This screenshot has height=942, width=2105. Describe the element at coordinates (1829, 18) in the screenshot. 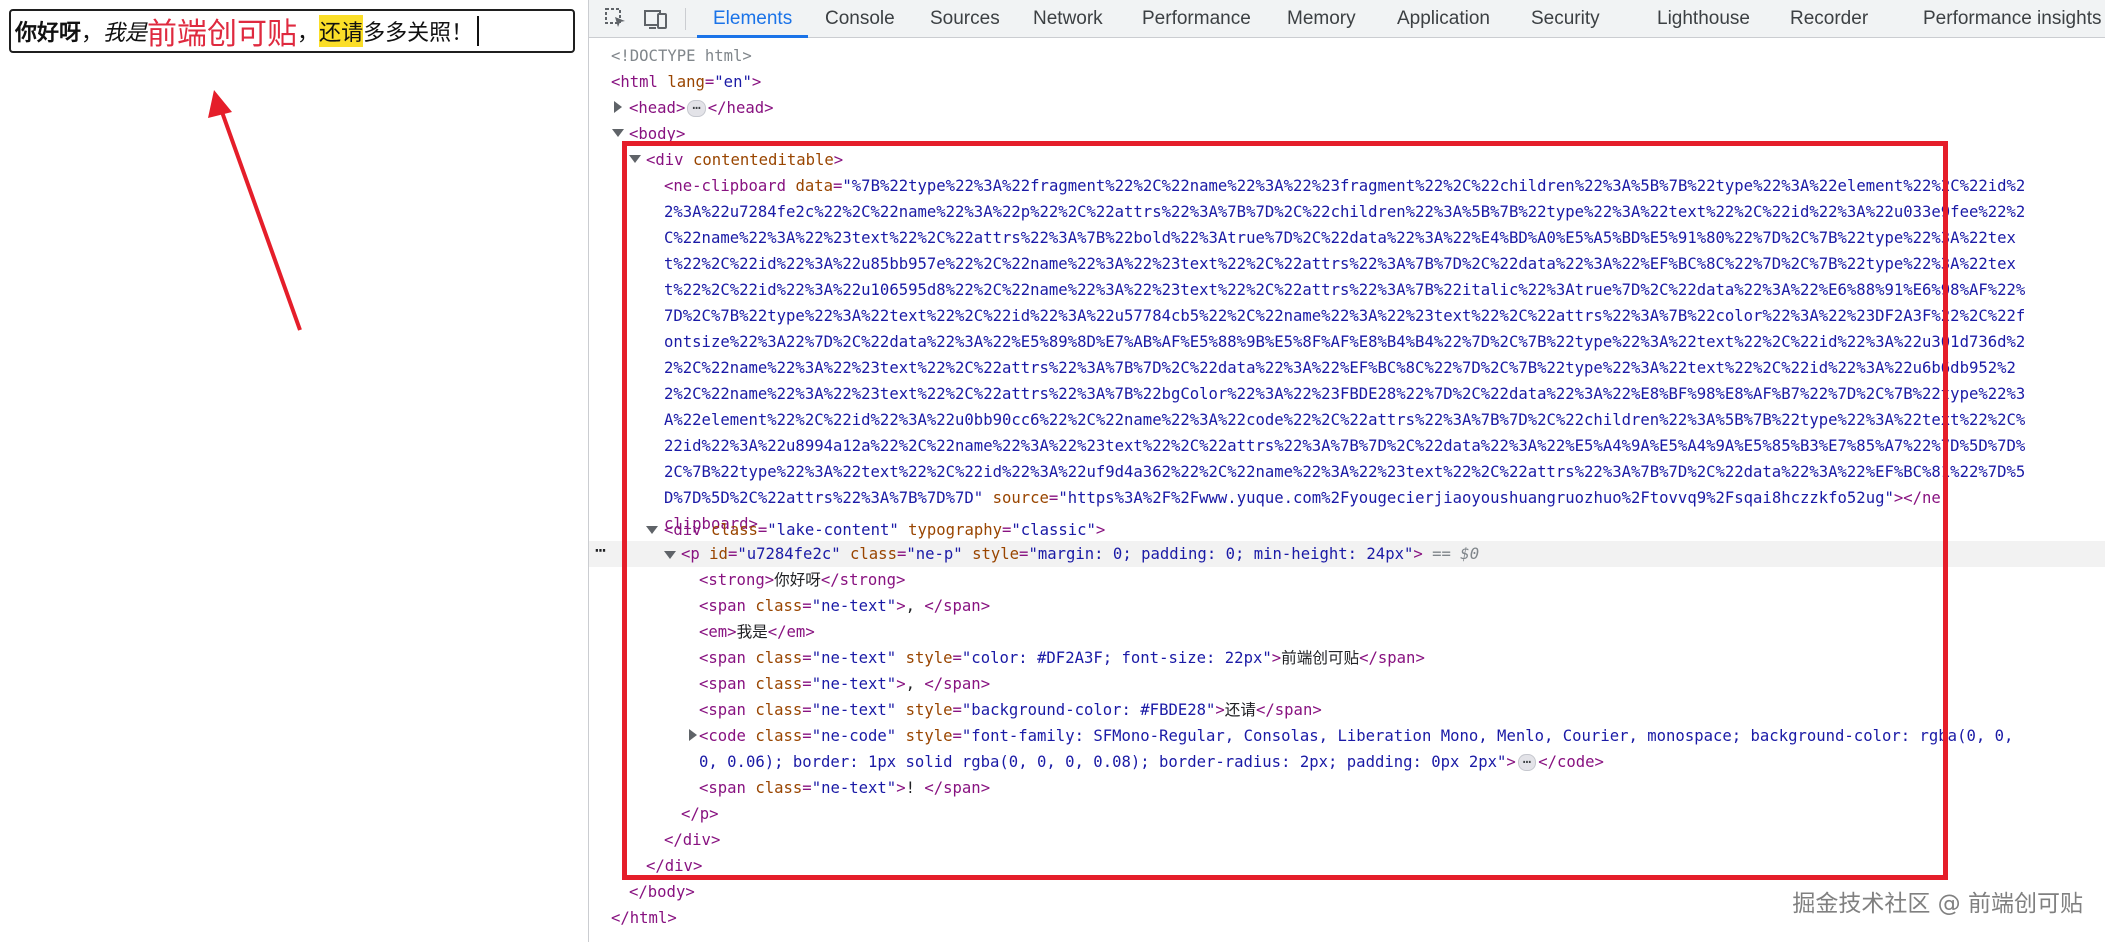

I see `tab-recorder: Recorder` at that location.